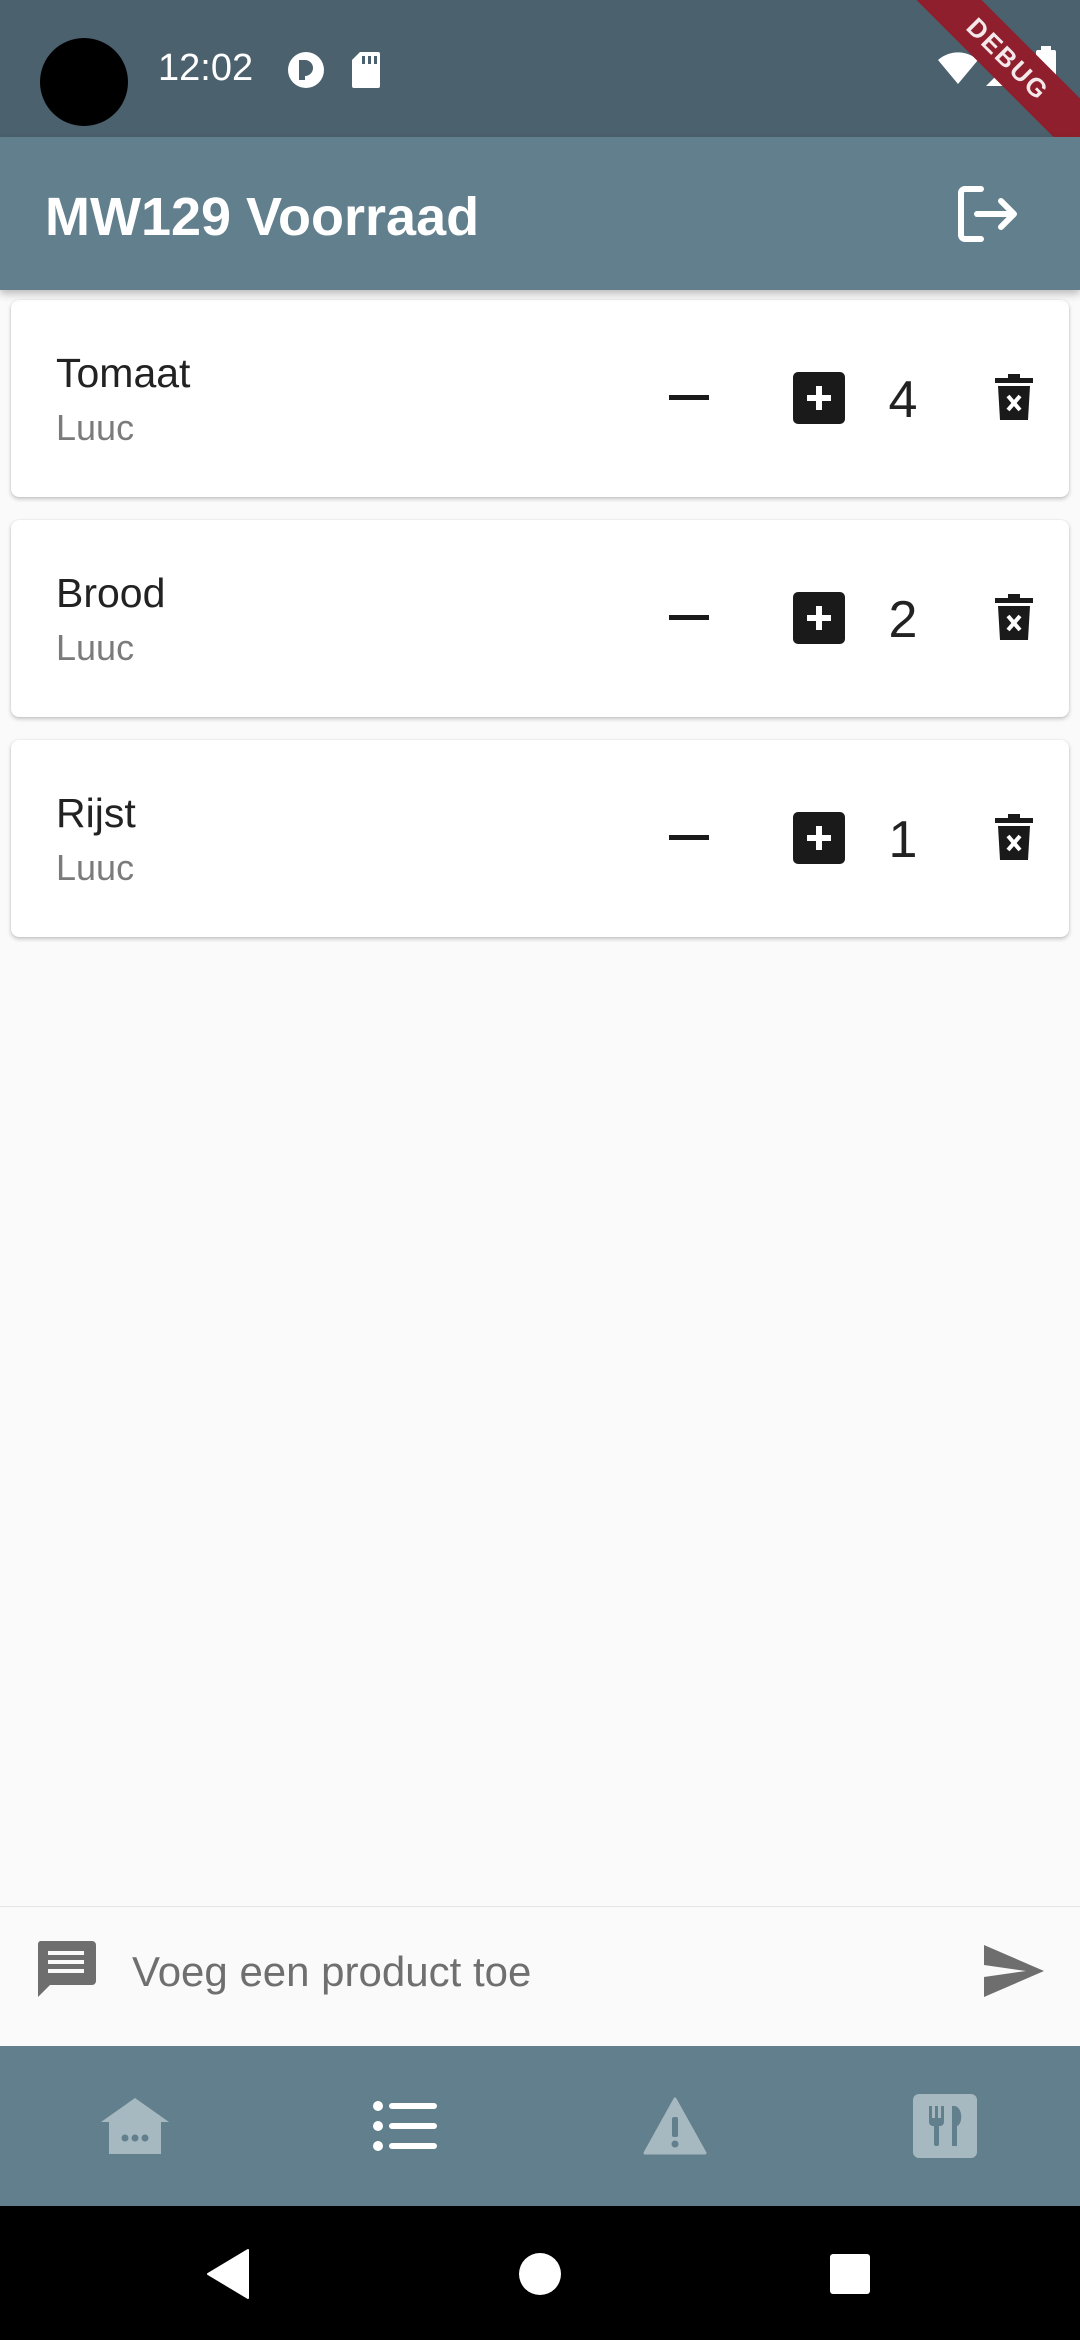  I want to click on house-icon, so click(135, 2126).